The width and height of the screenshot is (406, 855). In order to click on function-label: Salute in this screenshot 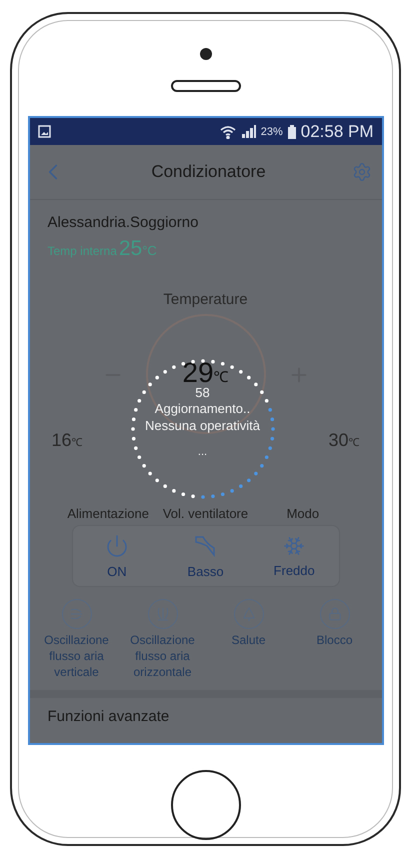, I will do `click(248, 640)`.